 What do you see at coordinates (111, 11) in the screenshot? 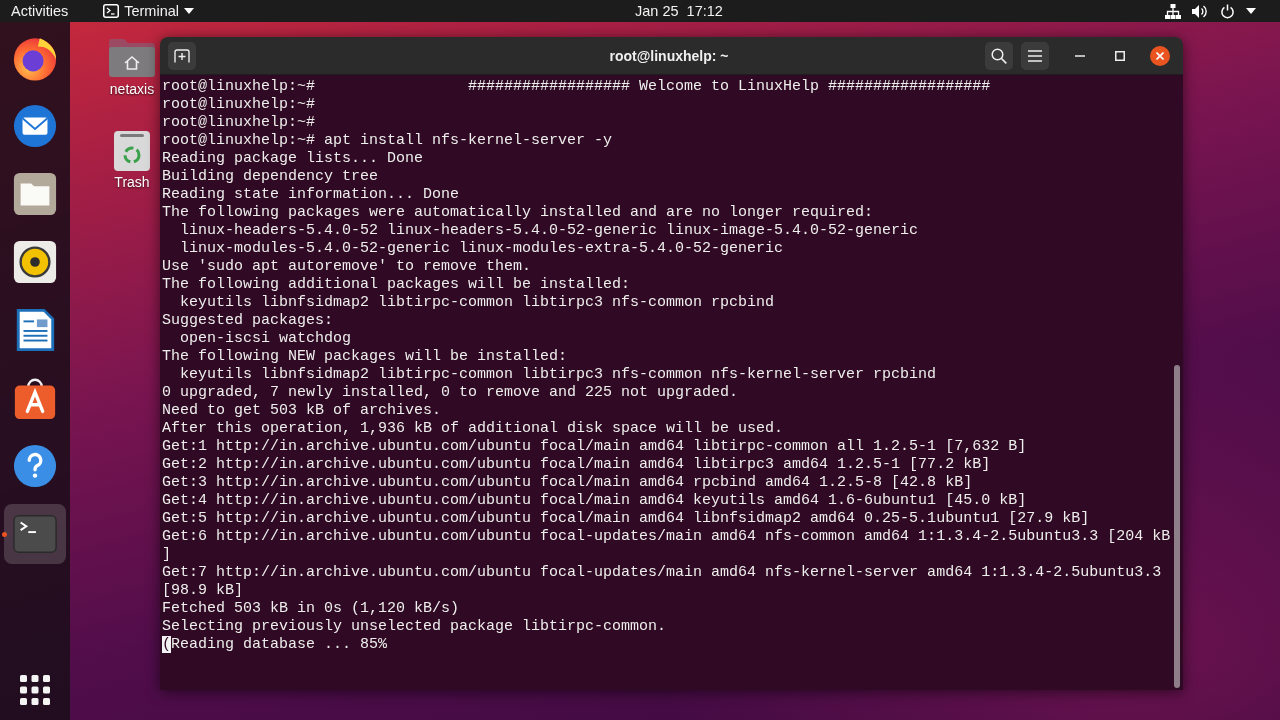
I see `terminal-icon` at bounding box center [111, 11].